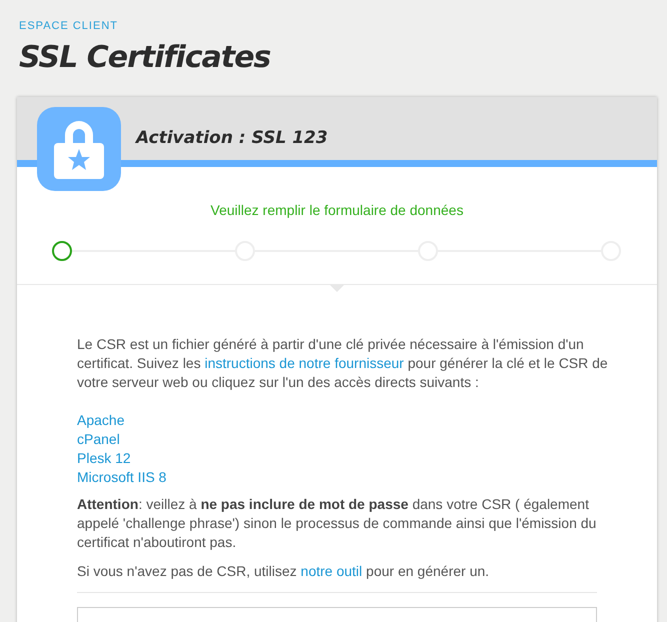  What do you see at coordinates (104, 458) in the screenshot?
I see `server-link: Plesk 12` at bounding box center [104, 458].